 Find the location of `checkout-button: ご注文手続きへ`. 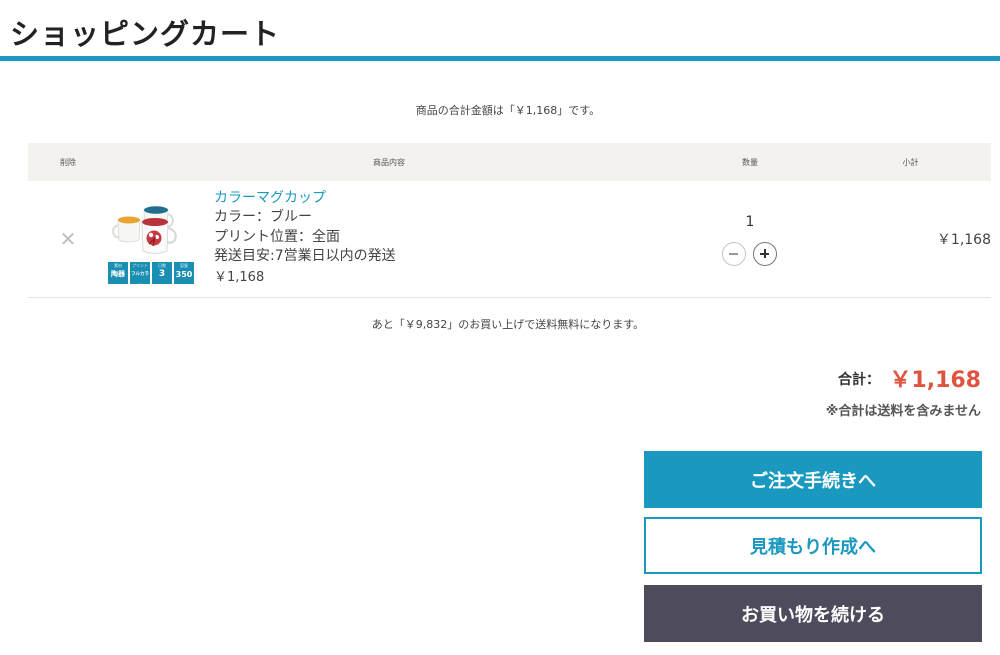

checkout-button: ご注文手続きへ is located at coordinates (813, 479).